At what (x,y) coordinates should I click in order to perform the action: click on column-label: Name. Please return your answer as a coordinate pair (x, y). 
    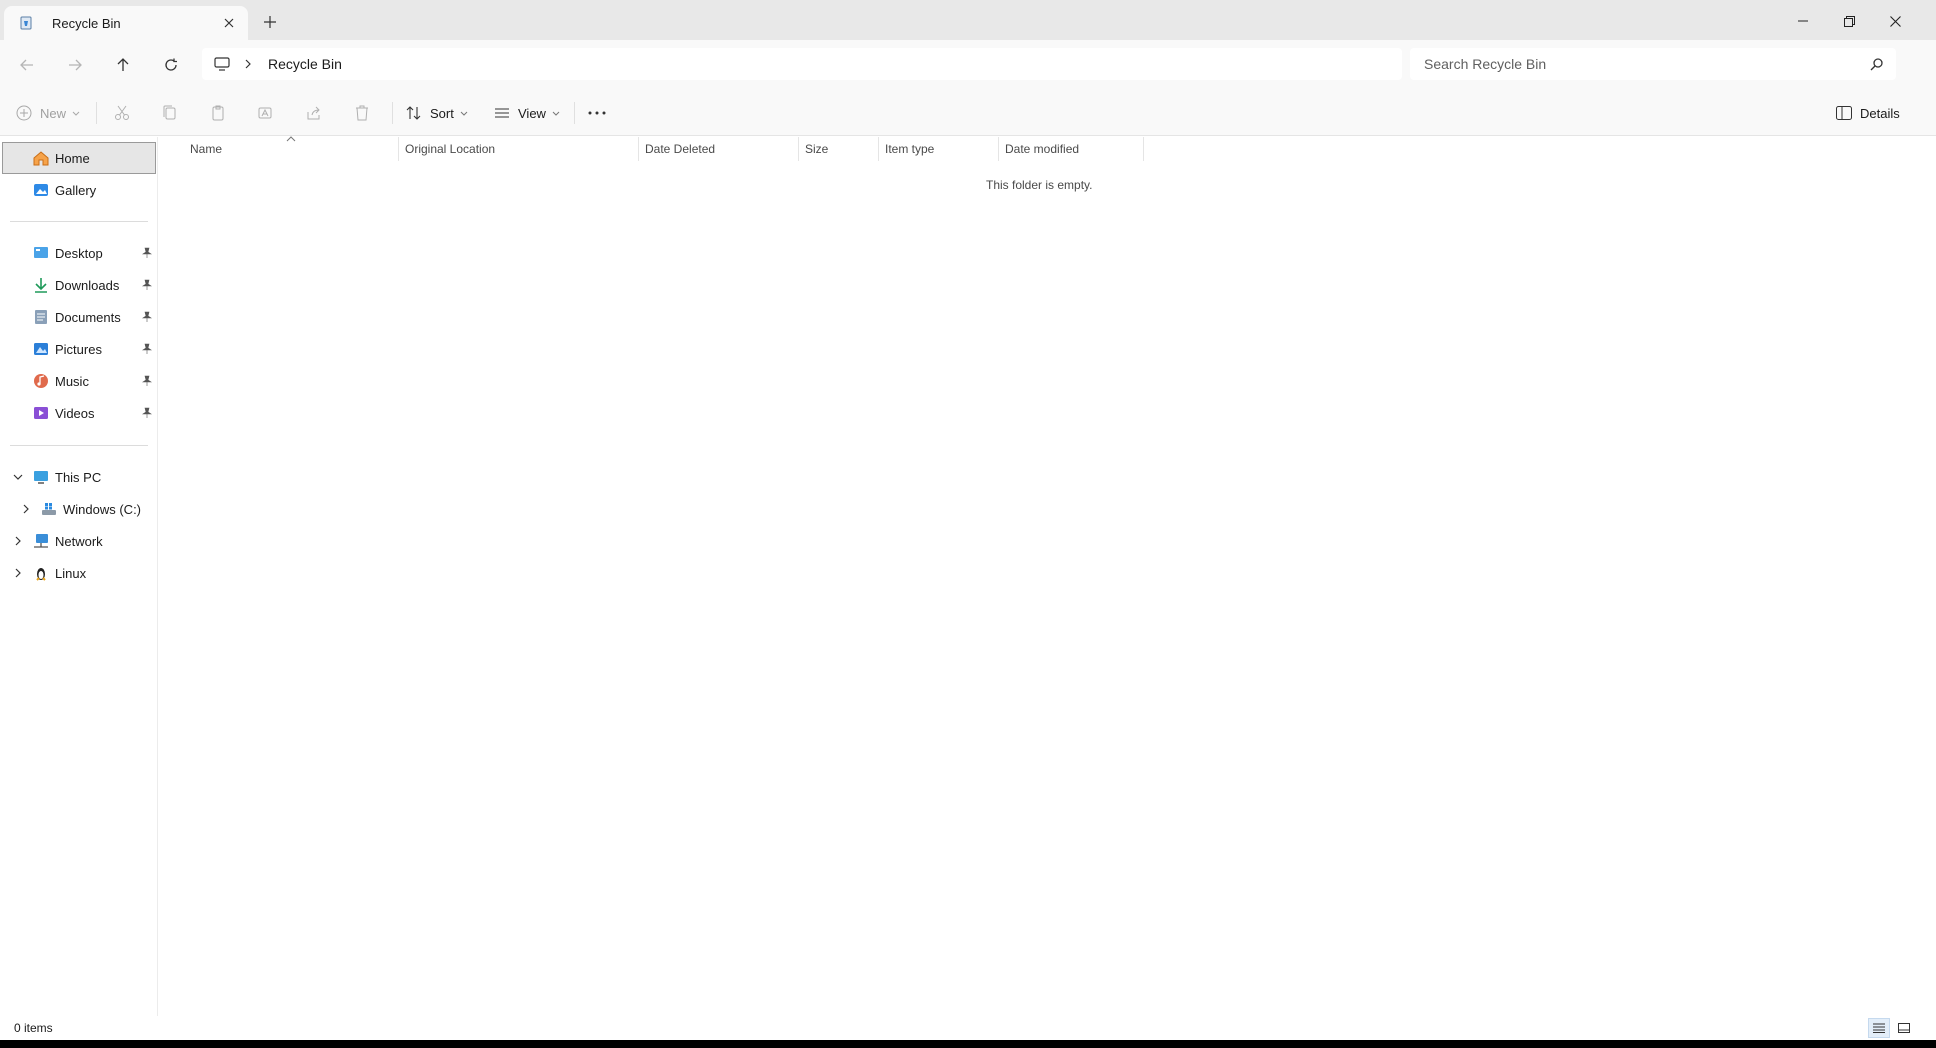
    Looking at the image, I should click on (206, 149).